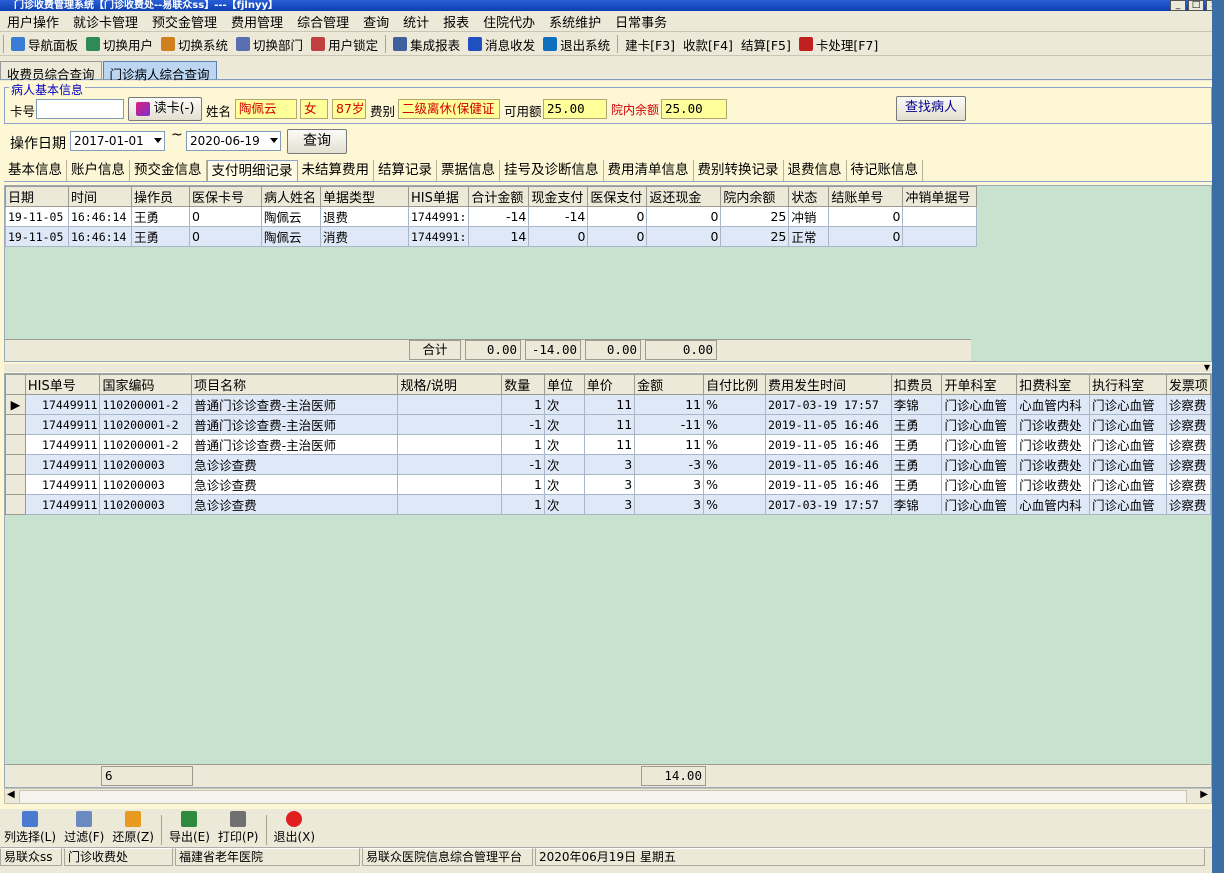  Describe the element at coordinates (940, 196) in the screenshot. I see `column-header: 冲销单据号` at that location.